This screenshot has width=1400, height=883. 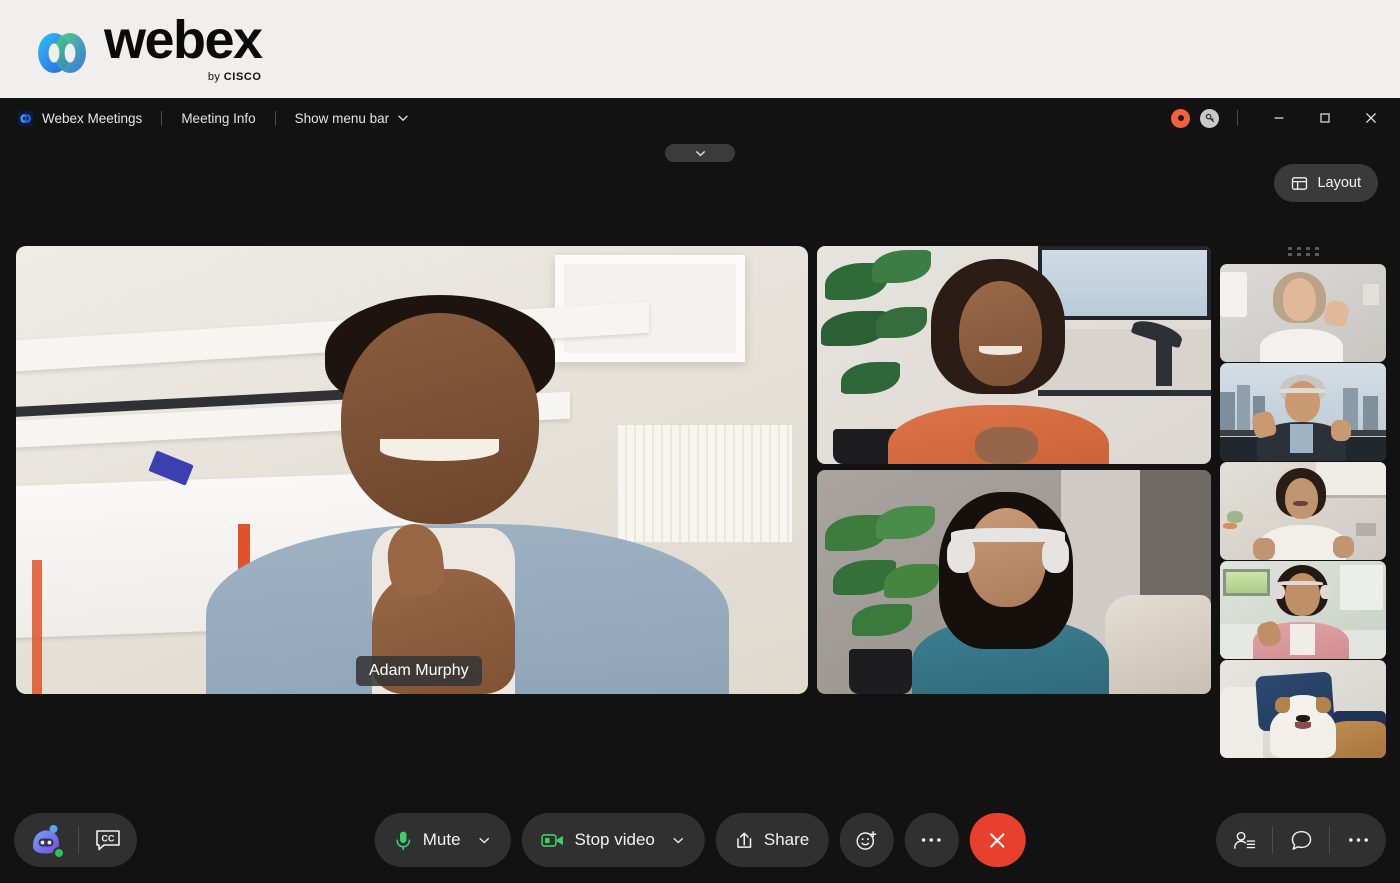 I want to click on show-menu-bar-button: Show menu bar, so click(x=353, y=118).